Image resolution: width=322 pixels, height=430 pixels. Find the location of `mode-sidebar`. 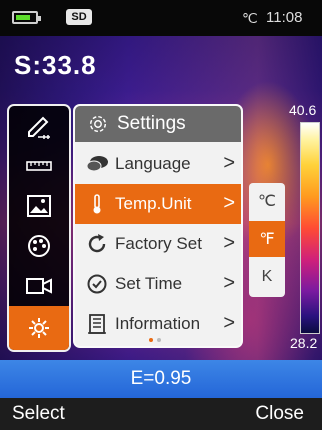

mode-sidebar is located at coordinates (39, 228).